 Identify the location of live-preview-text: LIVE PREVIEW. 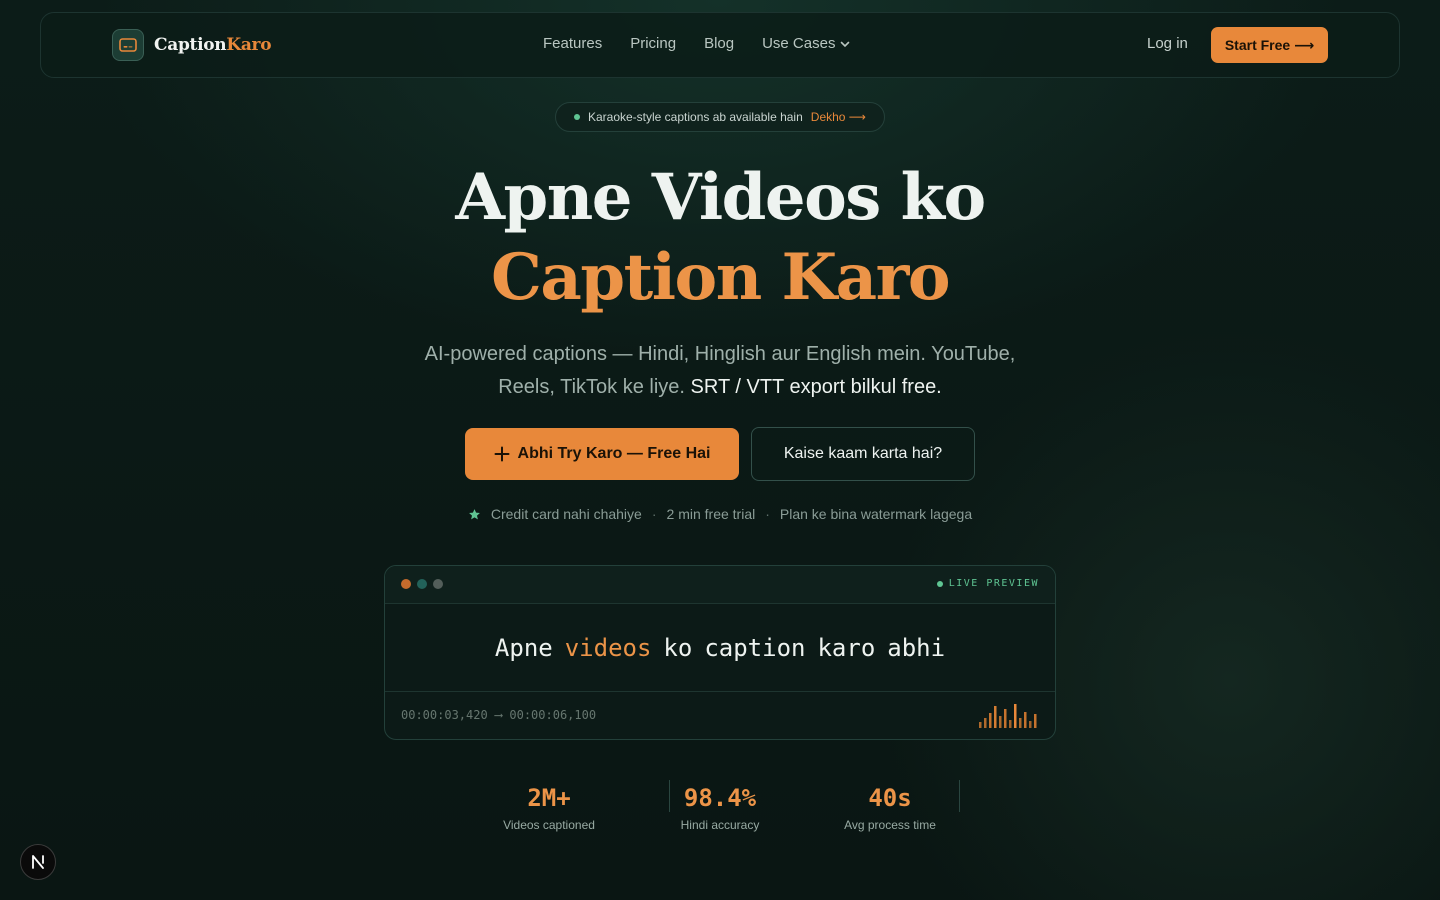
(993, 583).